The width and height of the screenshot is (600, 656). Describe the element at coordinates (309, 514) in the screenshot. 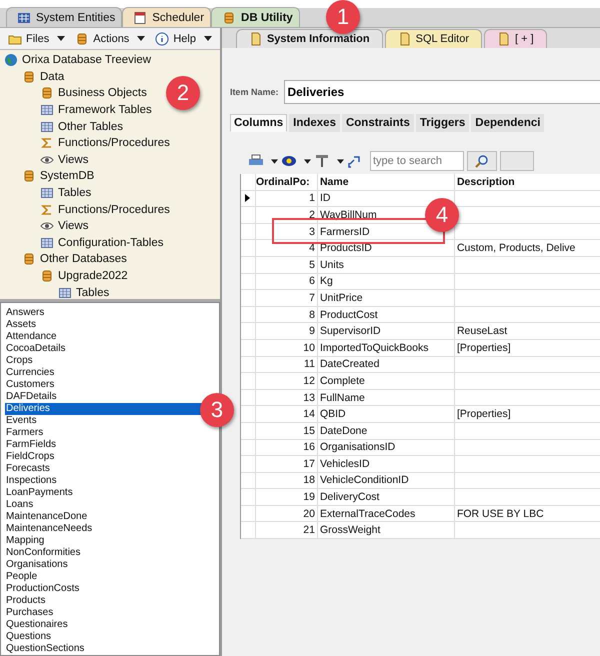

I see `table-cell: 20` at that location.